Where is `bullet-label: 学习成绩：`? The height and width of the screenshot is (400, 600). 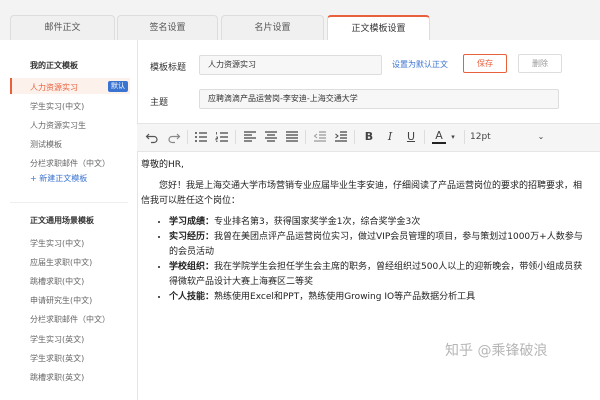
bullet-label: 学习成绩： is located at coordinates (192, 222).